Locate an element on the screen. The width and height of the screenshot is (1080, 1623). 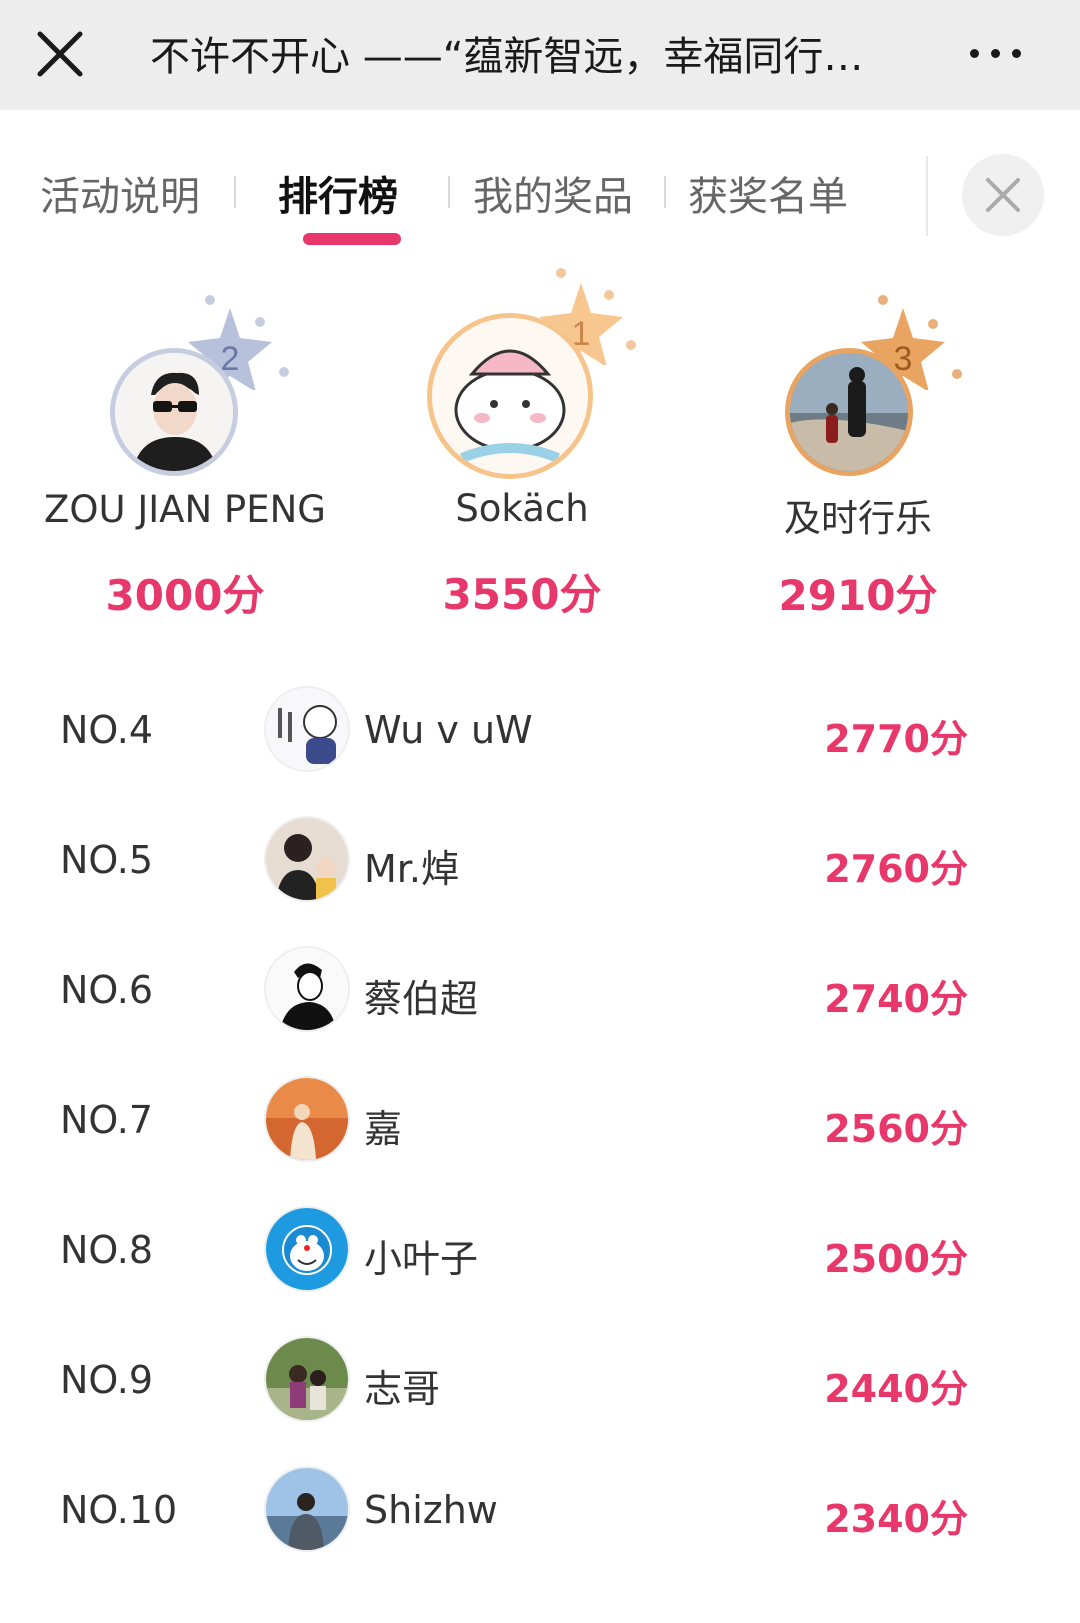
podium-rank-1: 1 Sokäch 3550分 is located at coordinates (522, 445).